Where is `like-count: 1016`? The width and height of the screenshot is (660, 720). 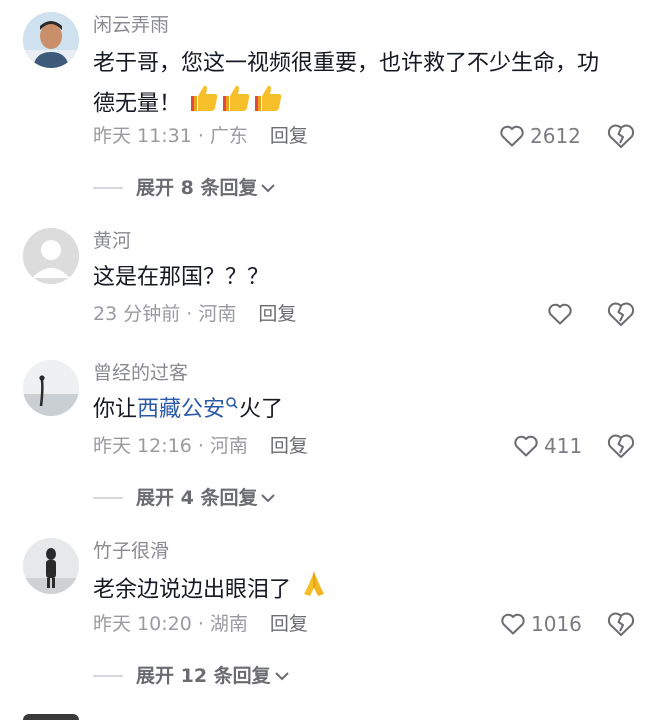 like-count: 1016 is located at coordinates (556, 624).